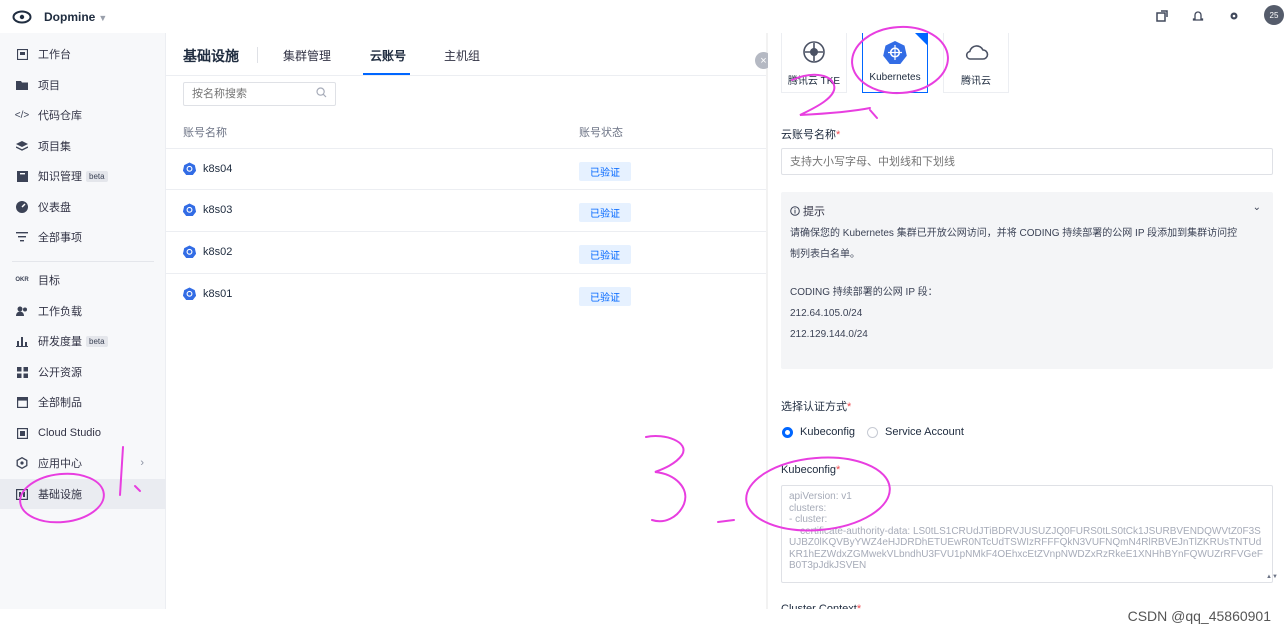 The width and height of the screenshot is (1286, 634). I want to click on auth-radio-service-account: Service Account, so click(915, 432).